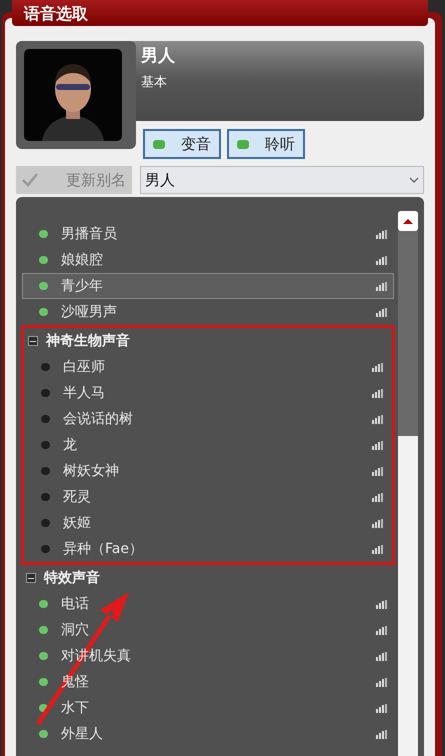 Image resolution: width=445 pixels, height=756 pixels. Describe the element at coordinates (208, 286) in the screenshot. I see `voice-item: 青少年` at that location.